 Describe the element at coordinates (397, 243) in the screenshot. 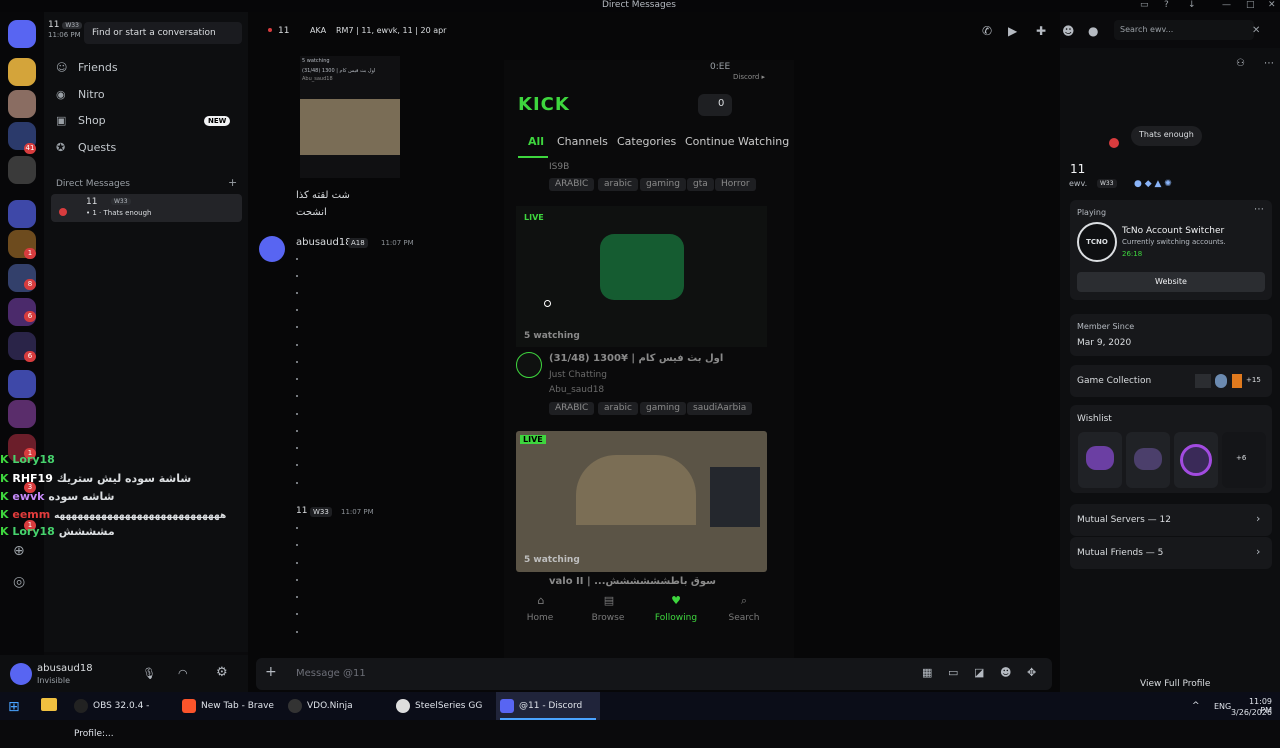

I see `message-timestamp: 11:07 PM` at that location.